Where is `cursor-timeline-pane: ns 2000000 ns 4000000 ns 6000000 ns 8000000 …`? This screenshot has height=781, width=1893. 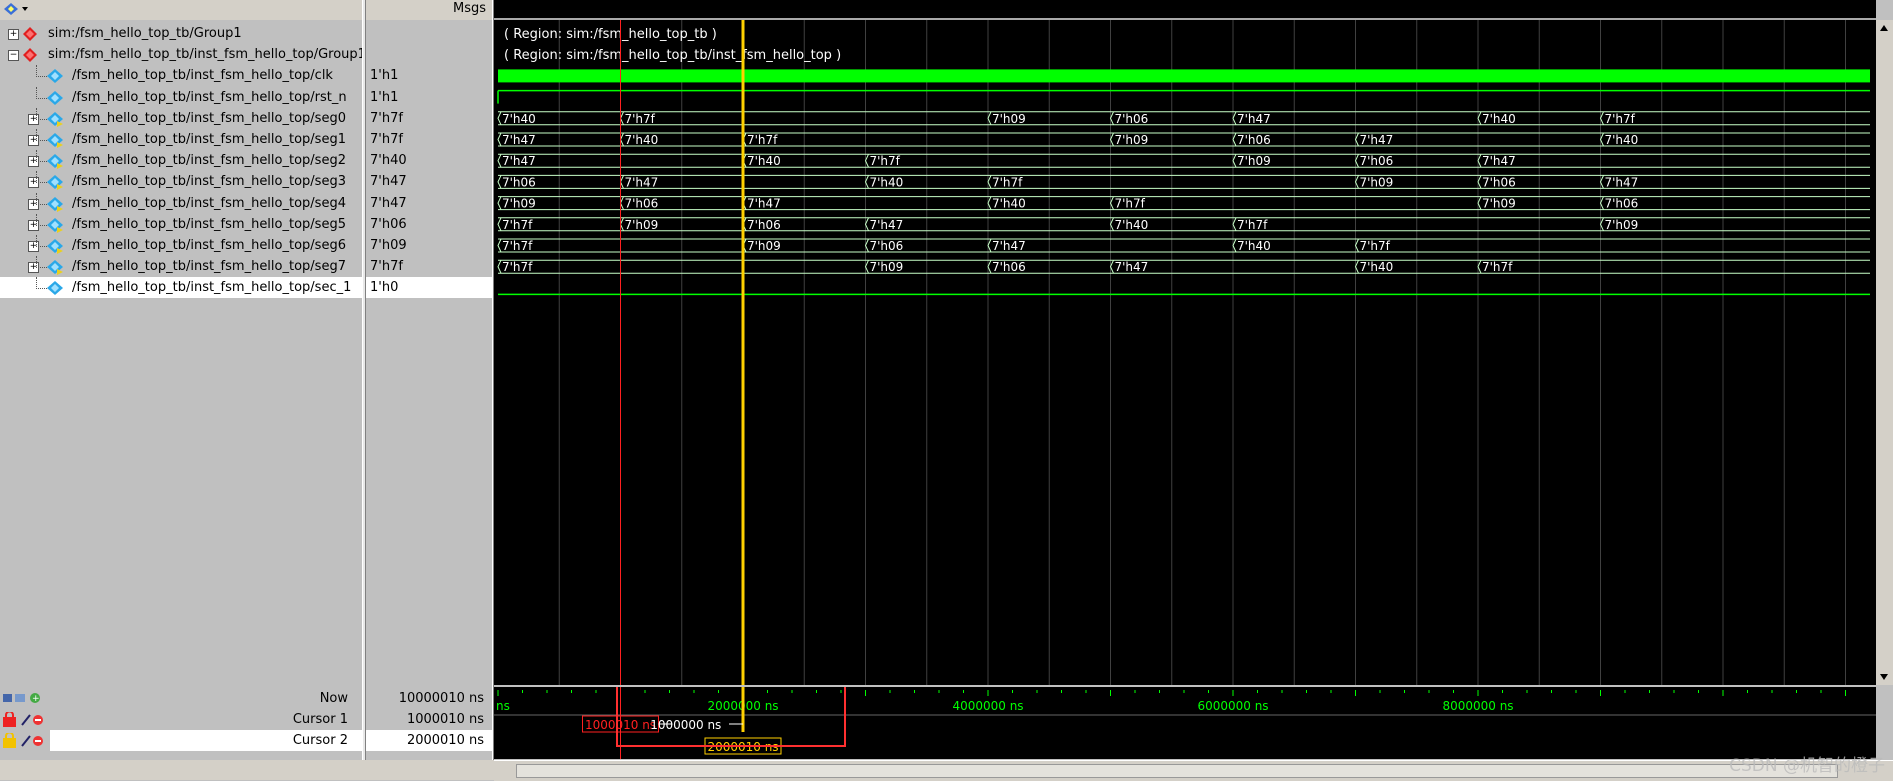 cursor-timeline-pane: ns 2000000 ns 4000000 ns 6000000 ns 8000000 … is located at coordinates (1185, 714).